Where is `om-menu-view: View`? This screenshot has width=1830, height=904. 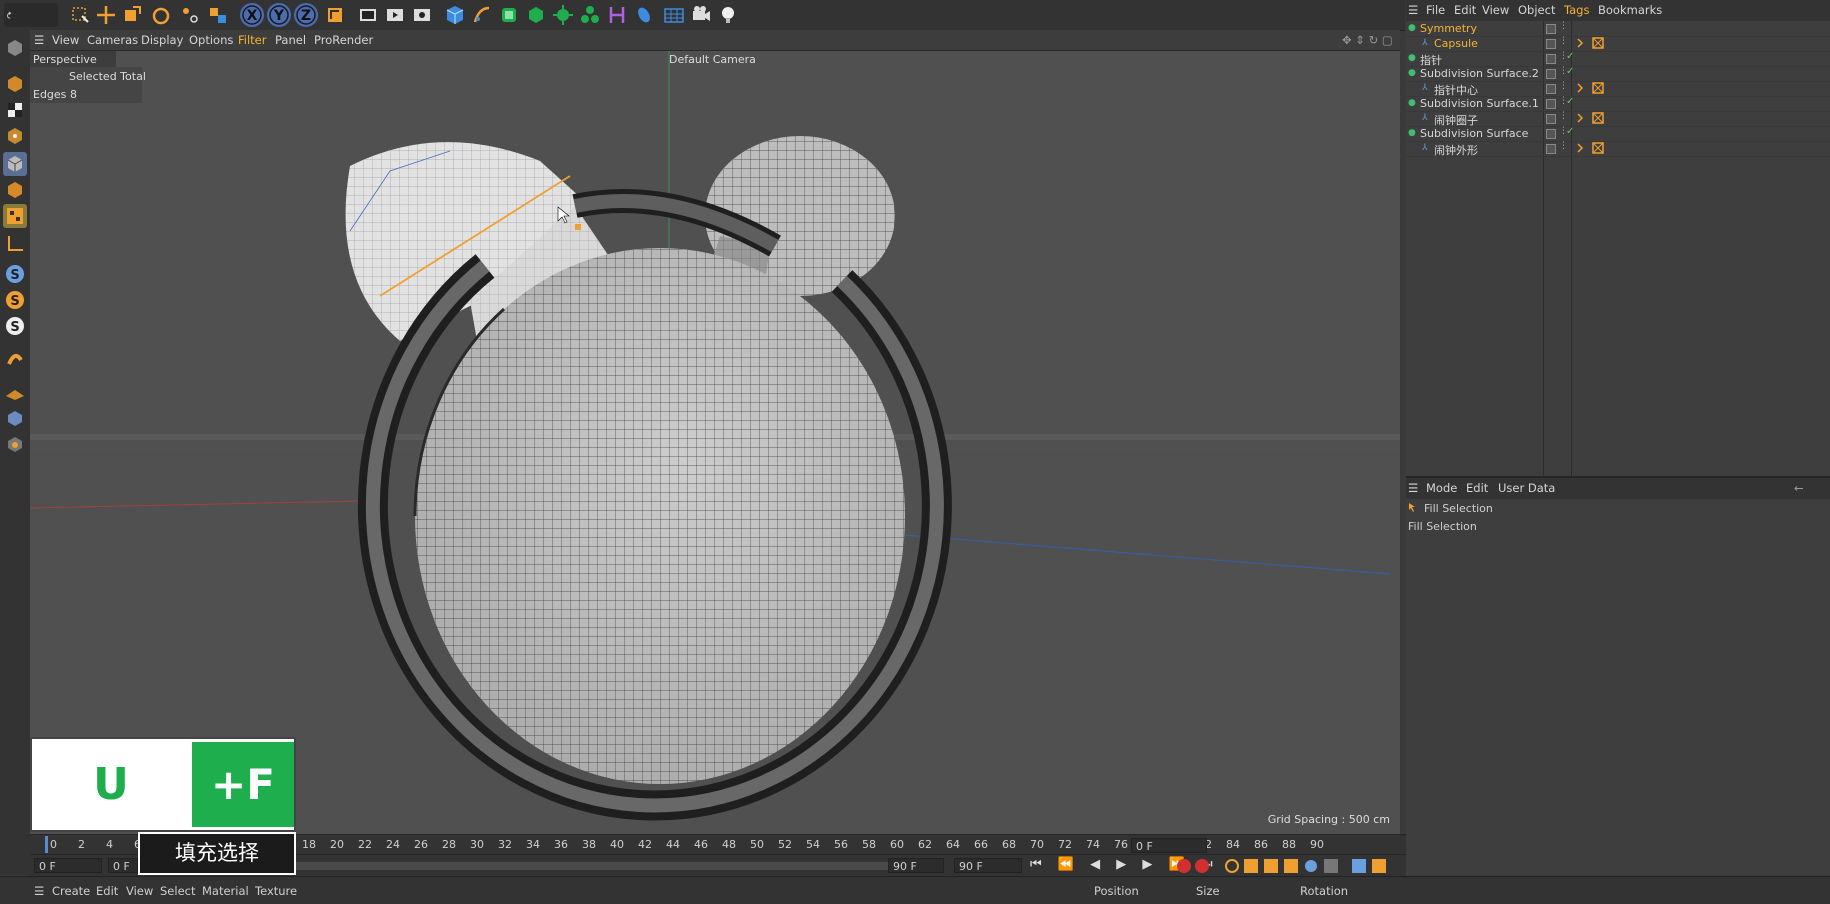
om-menu-view: View is located at coordinates (1495, 10).